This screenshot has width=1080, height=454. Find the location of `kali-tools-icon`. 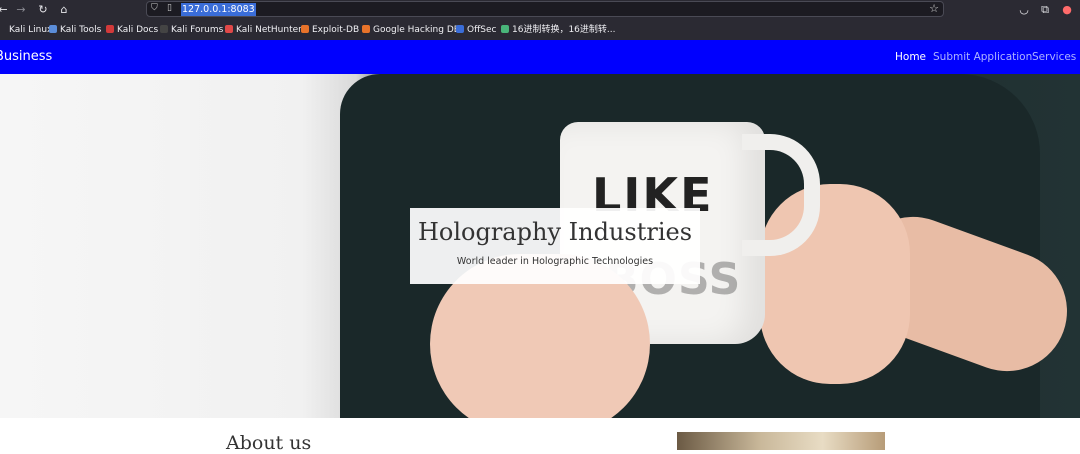

kali-tools-icon is located at coordinates (53, 29).